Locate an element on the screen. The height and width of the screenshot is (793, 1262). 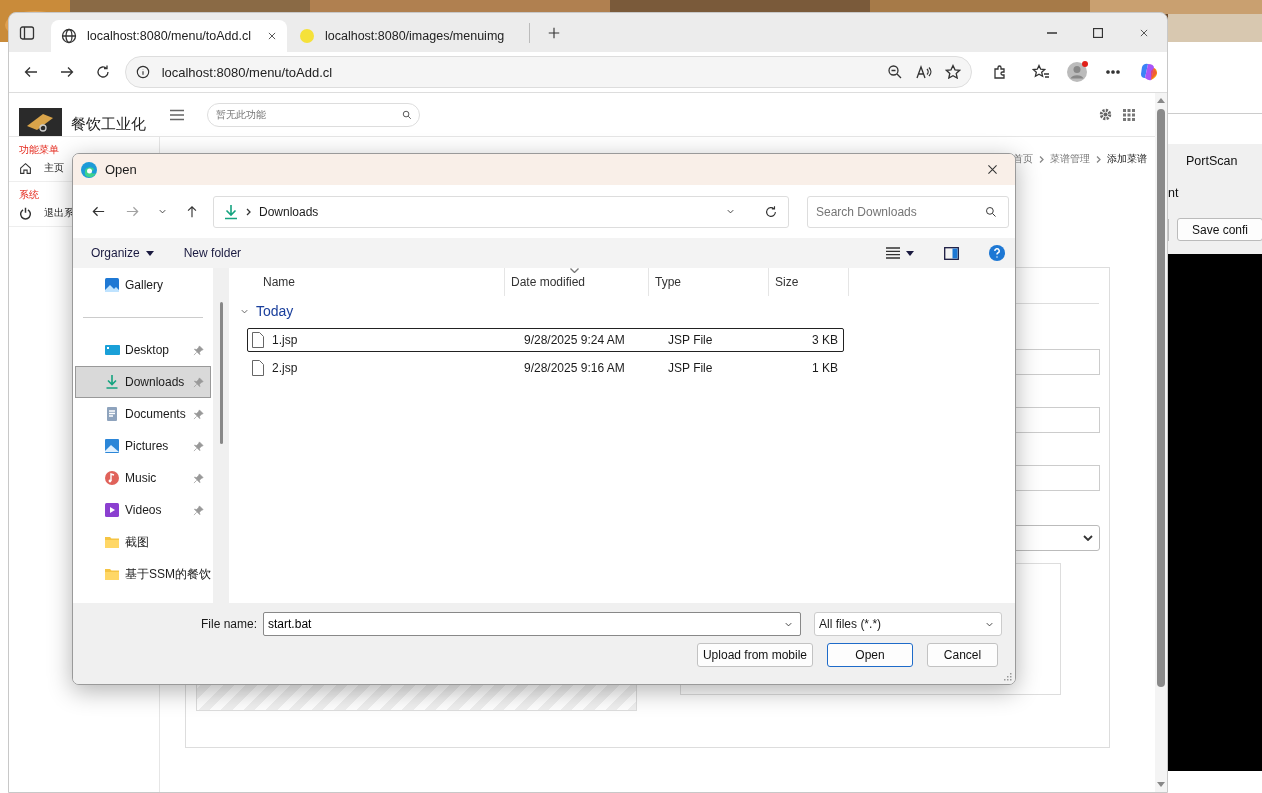
search-field: Search Downloads is located at coordinates (908, 211).